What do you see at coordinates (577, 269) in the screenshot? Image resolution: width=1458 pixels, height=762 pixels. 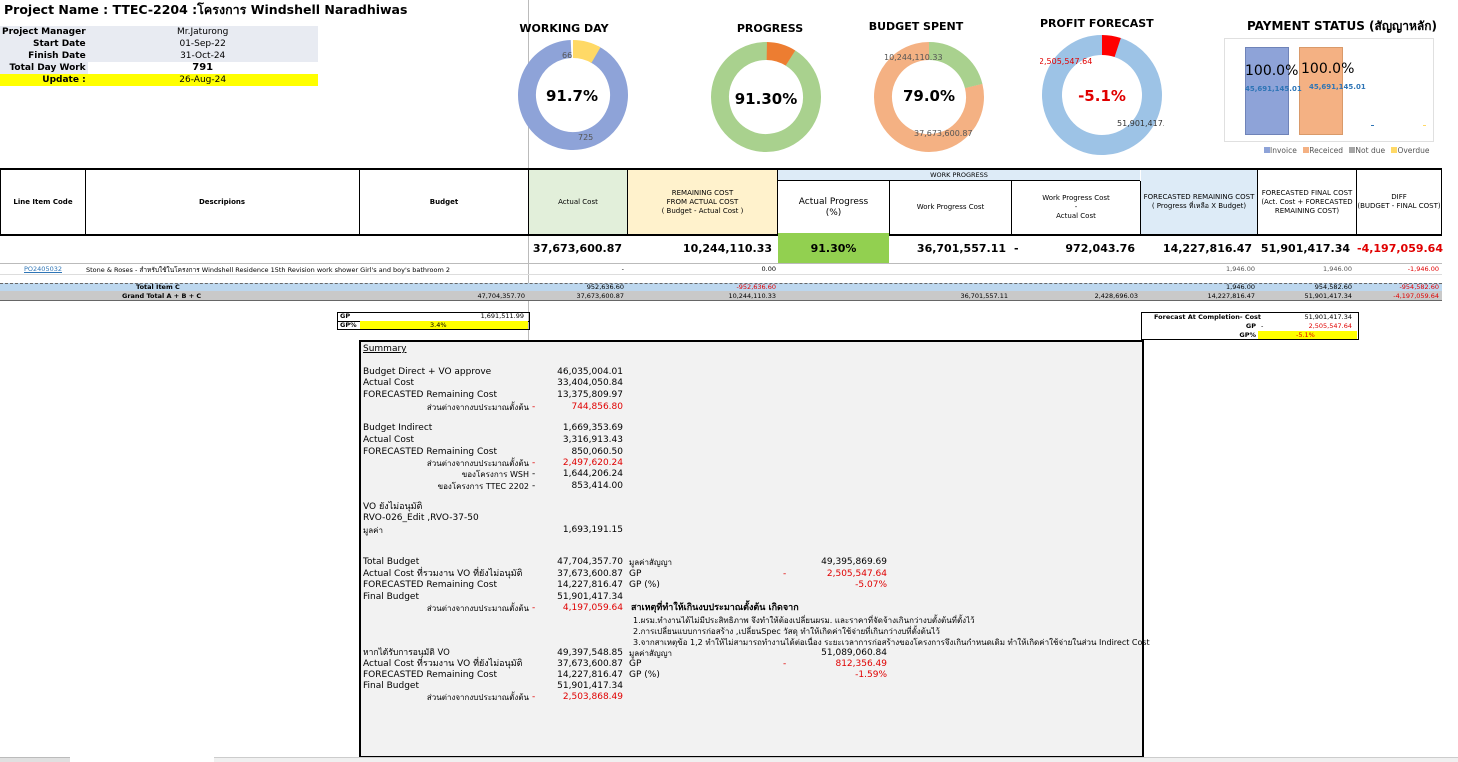 I see `line-item-actual: -` at bounding box center [577, 269].